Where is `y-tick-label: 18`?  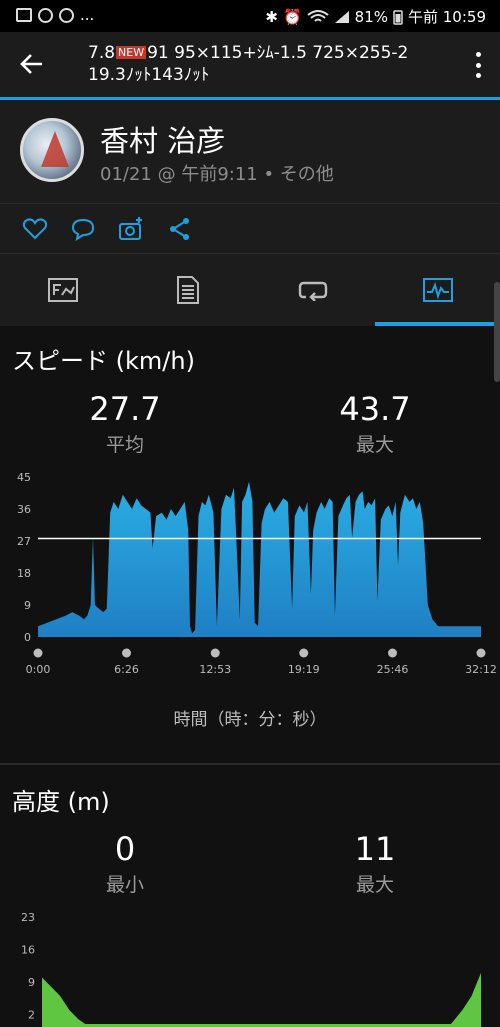
y-tick-label: 18 is located at coordinates (24, 573).